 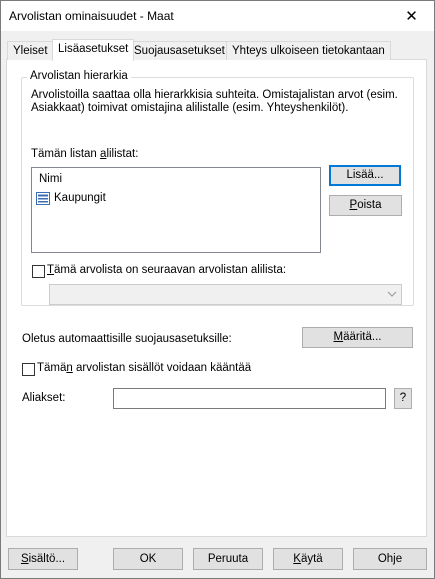 What do you see at coordinates (249, 398) in the screenshot?
I see `aliases-input` at bounding box center [249, 398].